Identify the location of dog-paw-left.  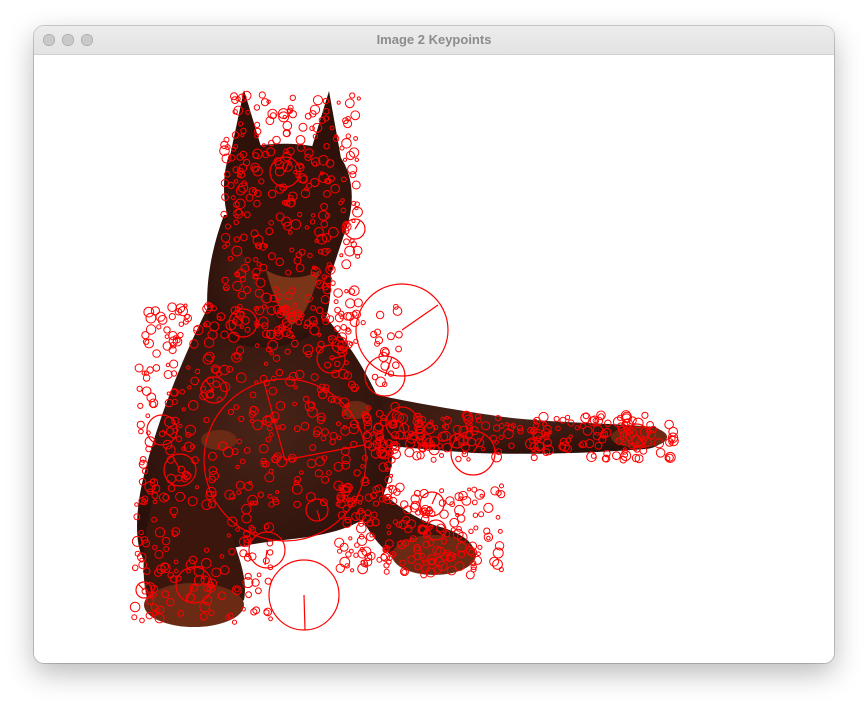
(194, 605).